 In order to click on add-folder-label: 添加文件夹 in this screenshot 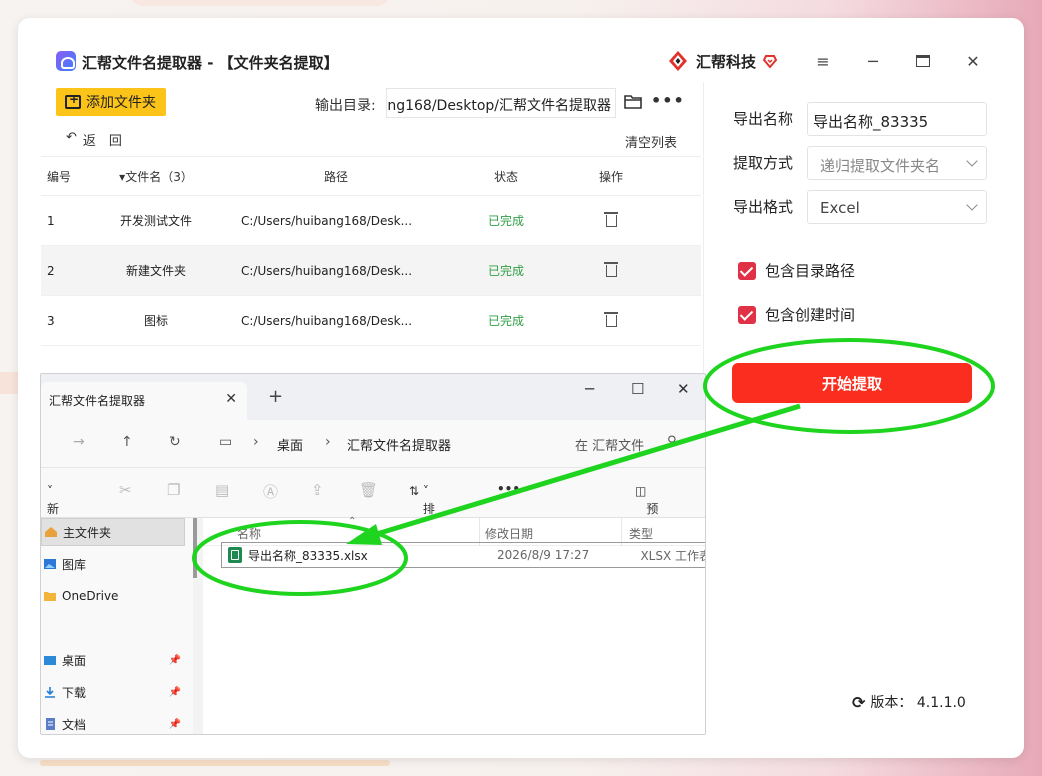, I will do `click(121, 103)`.